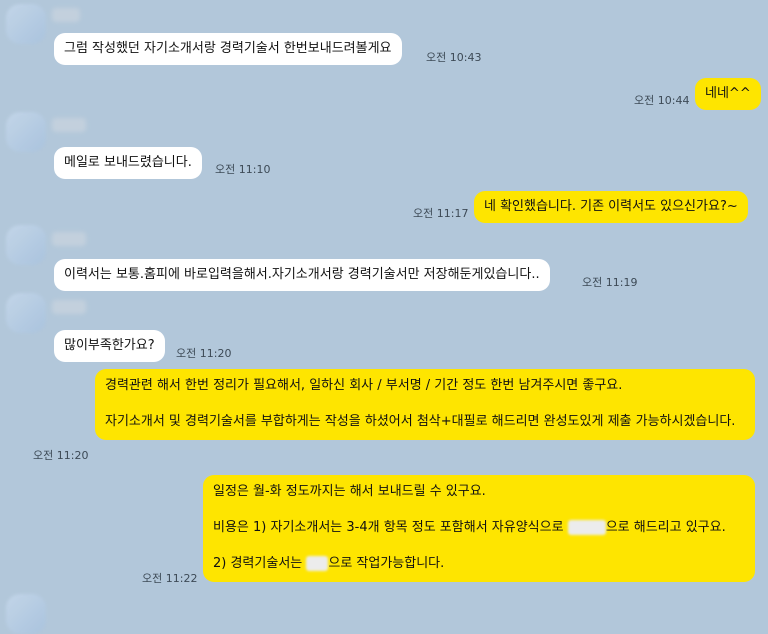 This screenshot has width=768, height=634. What do you see at coordinates (662, 100) in the screenshot?
I see `message-time-2: 오전 10:44` at bounding box center [662, 100].